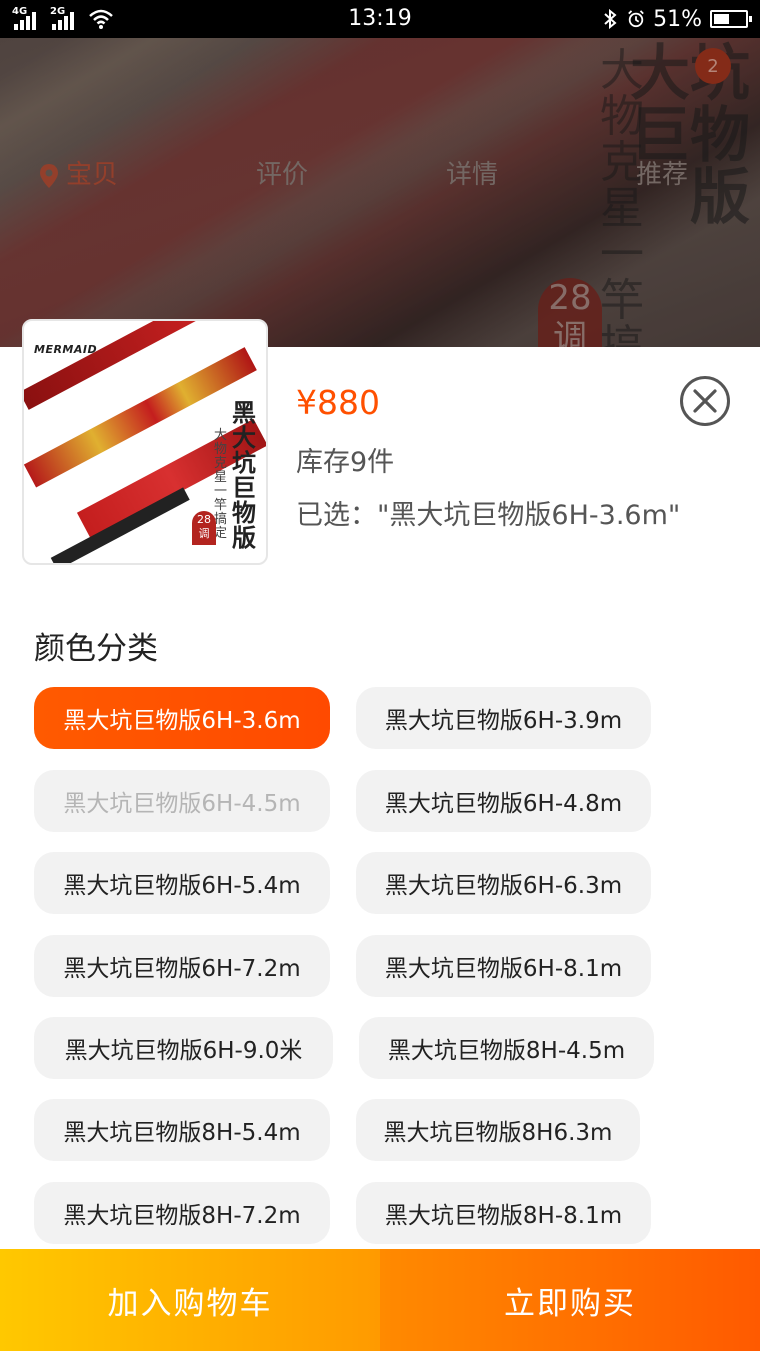  I want to click on sku-option-label: 黑大坑巨物版6H-3.6m, so click(182, 721).